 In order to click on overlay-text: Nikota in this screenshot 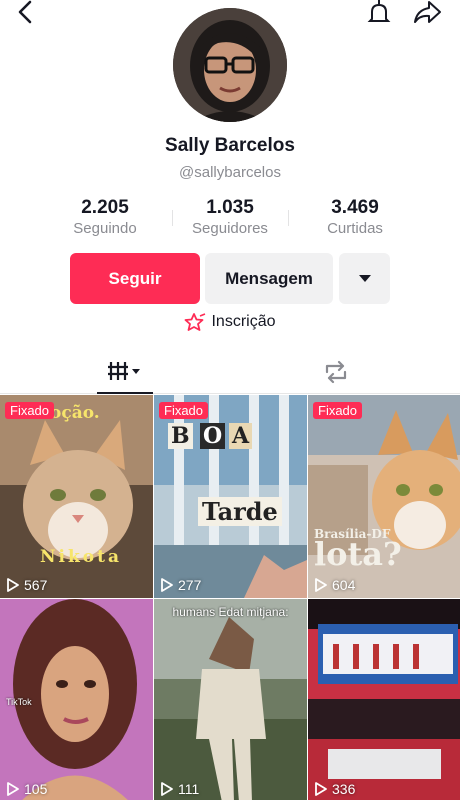, I will do `click(81, 557)`.